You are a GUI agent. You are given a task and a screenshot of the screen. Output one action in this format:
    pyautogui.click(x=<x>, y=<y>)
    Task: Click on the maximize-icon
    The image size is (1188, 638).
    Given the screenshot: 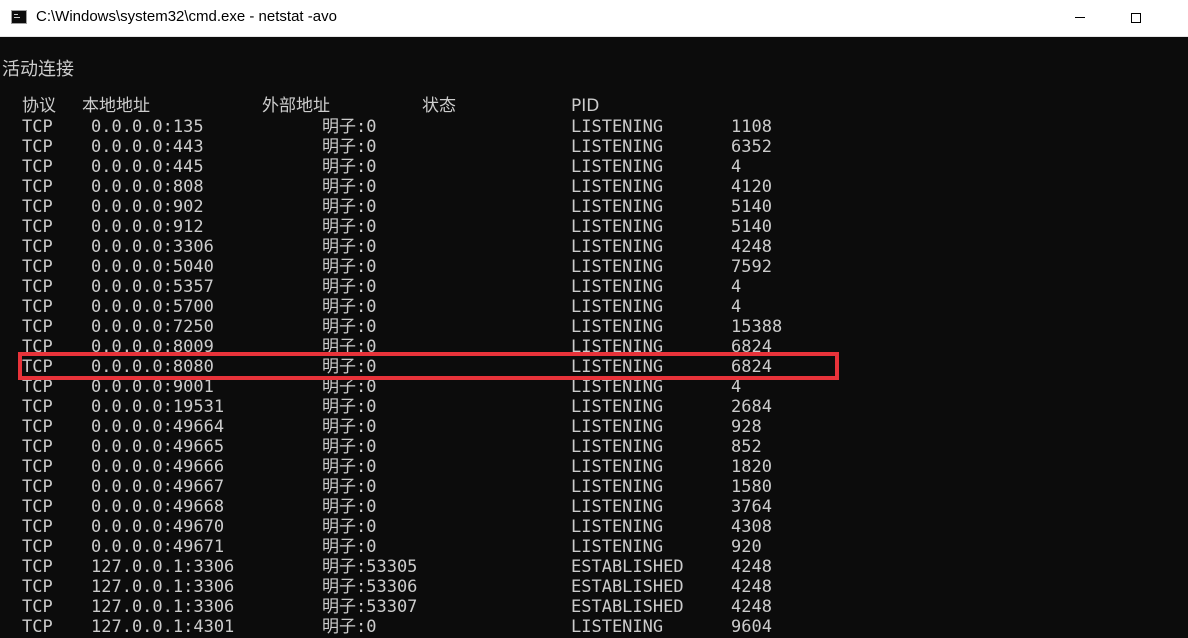 What is the action you would take?
    pyautogui.click(x=1136, y=18)
    